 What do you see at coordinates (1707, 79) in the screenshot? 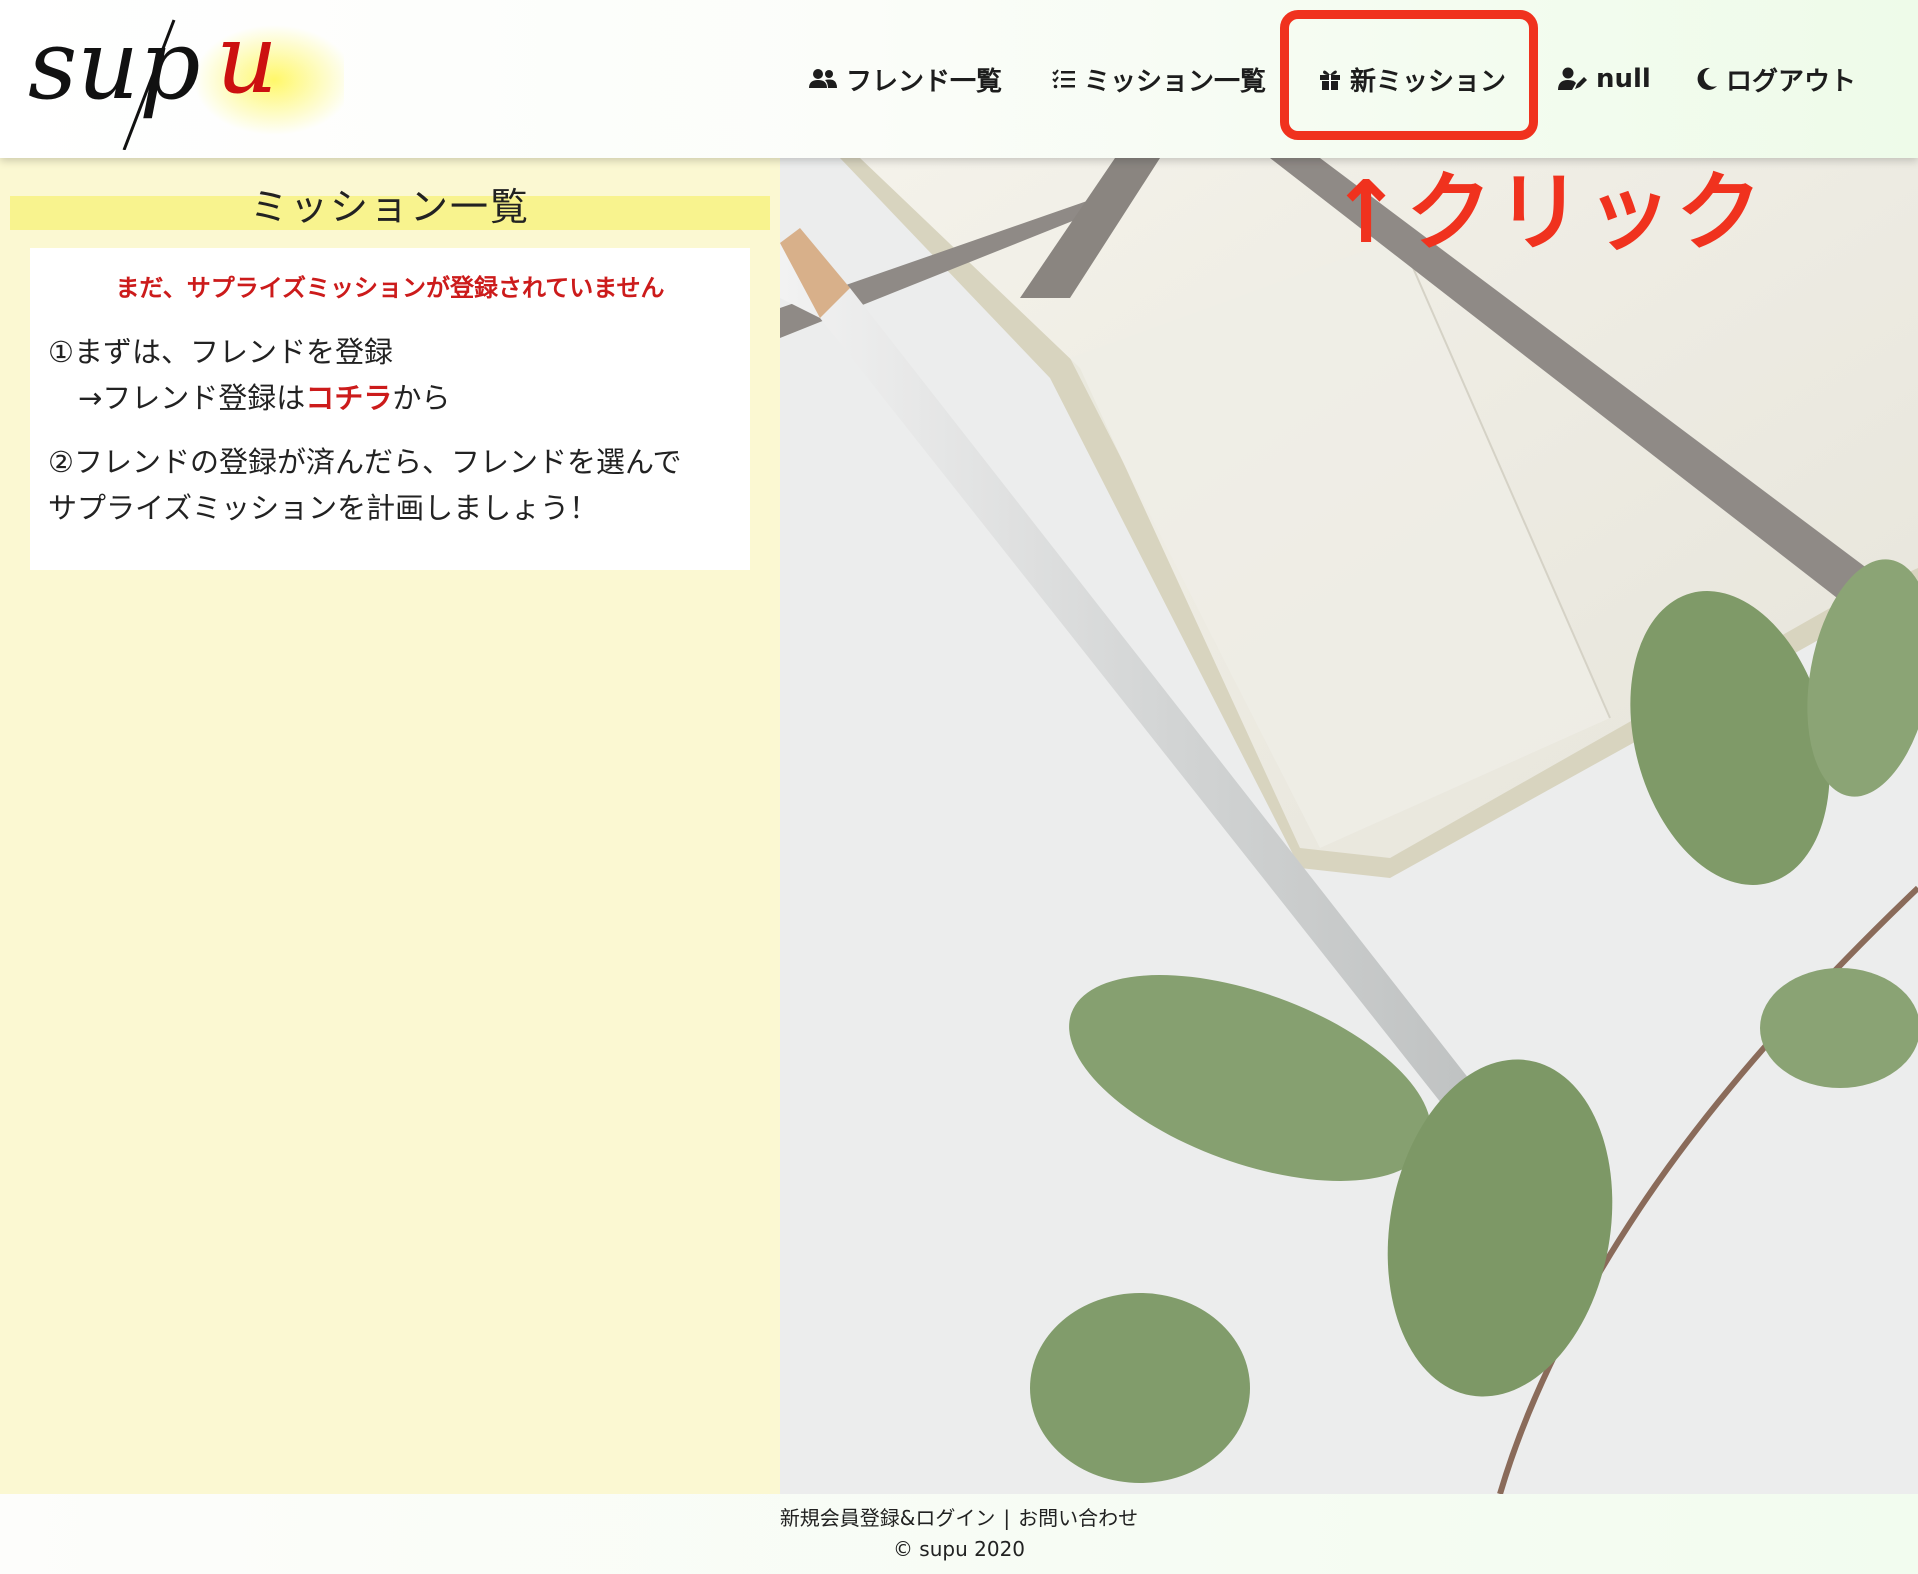
I see `moon-icon` at bounding box center [1707, 79].